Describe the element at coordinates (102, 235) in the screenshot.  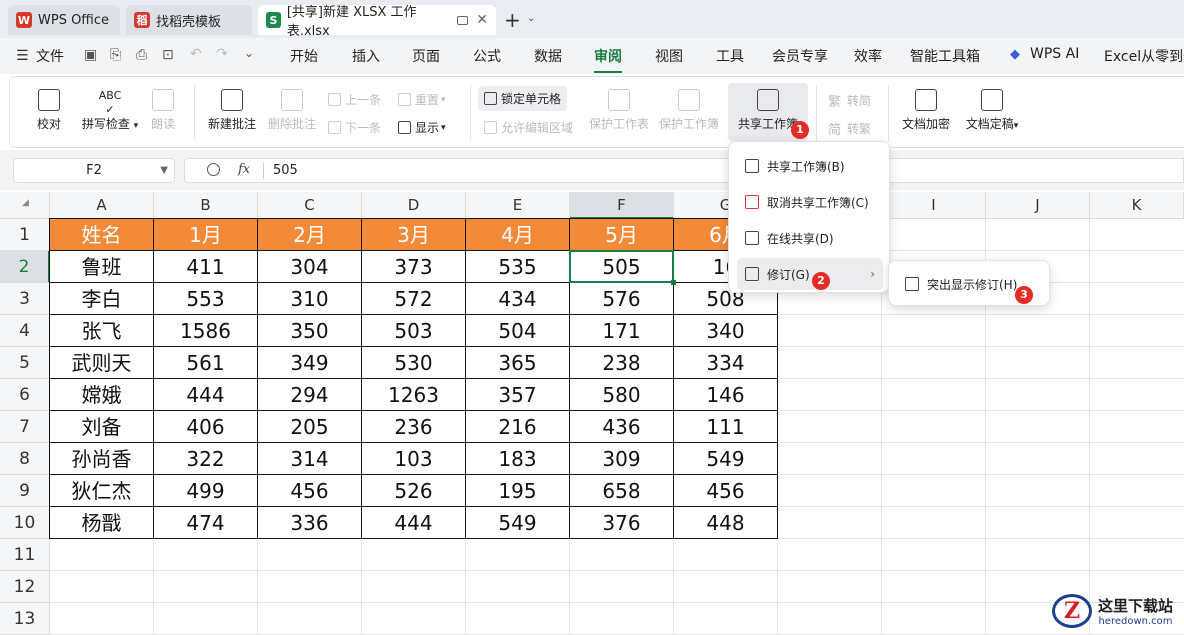
I see `table-header-cell: 姓名` at that location.